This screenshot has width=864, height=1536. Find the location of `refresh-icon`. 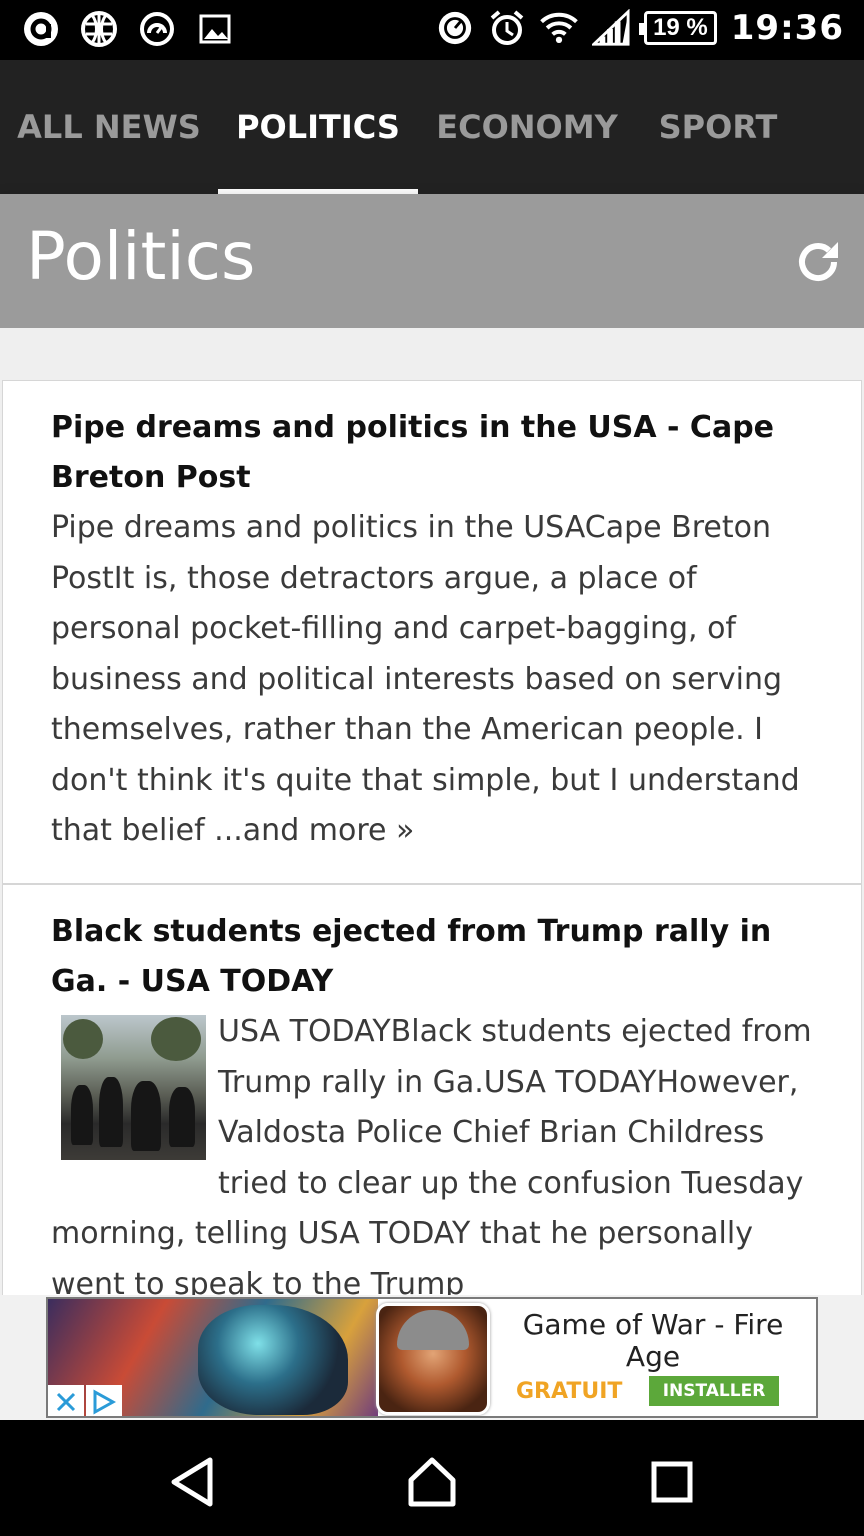

refresh-icon is located at coordinates (818, 262).